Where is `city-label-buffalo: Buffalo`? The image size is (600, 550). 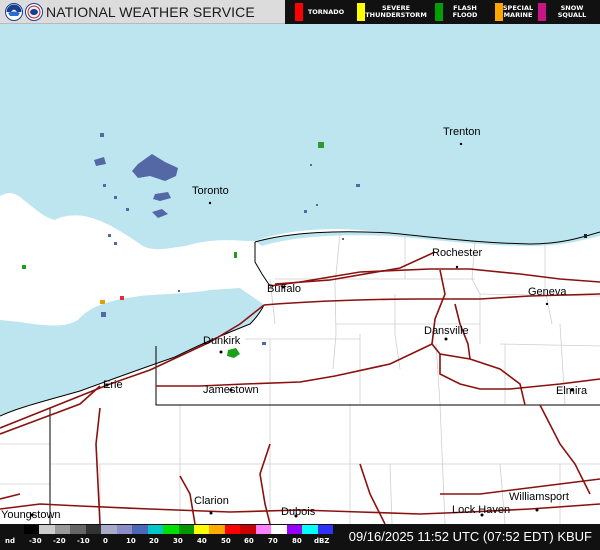 city-label-buffalo: Buffalo is located at coordinates (284, 289).